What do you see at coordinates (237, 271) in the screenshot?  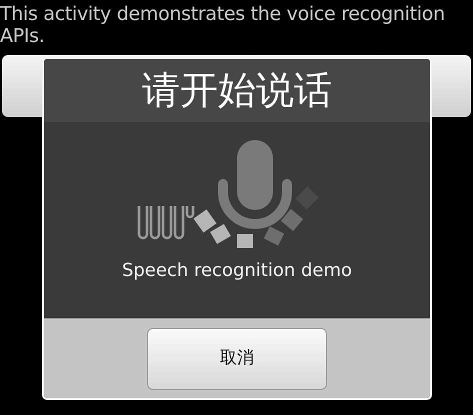 I see `prompt-text: Speech recognition demo` at bounding box center [237, 271].